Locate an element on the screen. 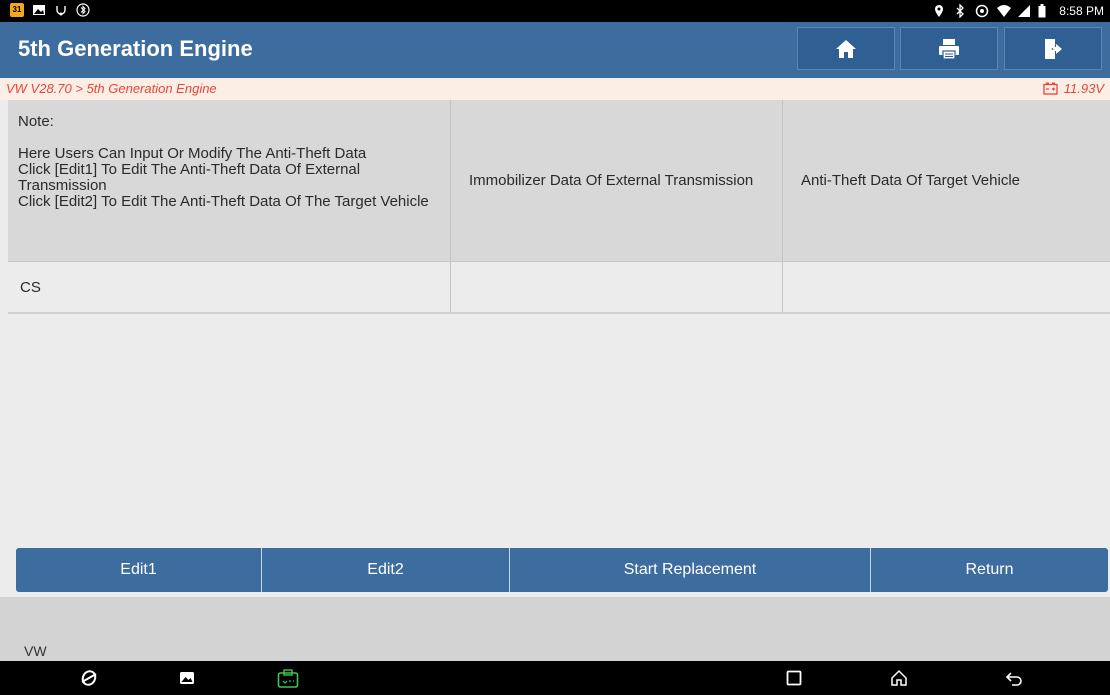 The image size is (1110, 695). recents-icon is located at coordinates (794, 678).